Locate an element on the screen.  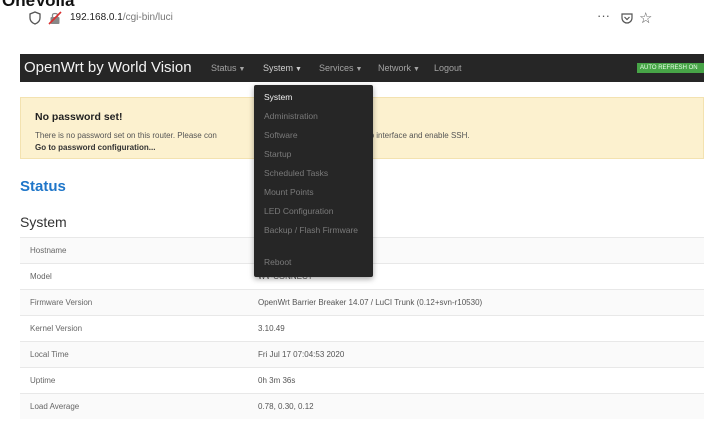
nav-system: System ▼ is located at coordinates (282, 68).